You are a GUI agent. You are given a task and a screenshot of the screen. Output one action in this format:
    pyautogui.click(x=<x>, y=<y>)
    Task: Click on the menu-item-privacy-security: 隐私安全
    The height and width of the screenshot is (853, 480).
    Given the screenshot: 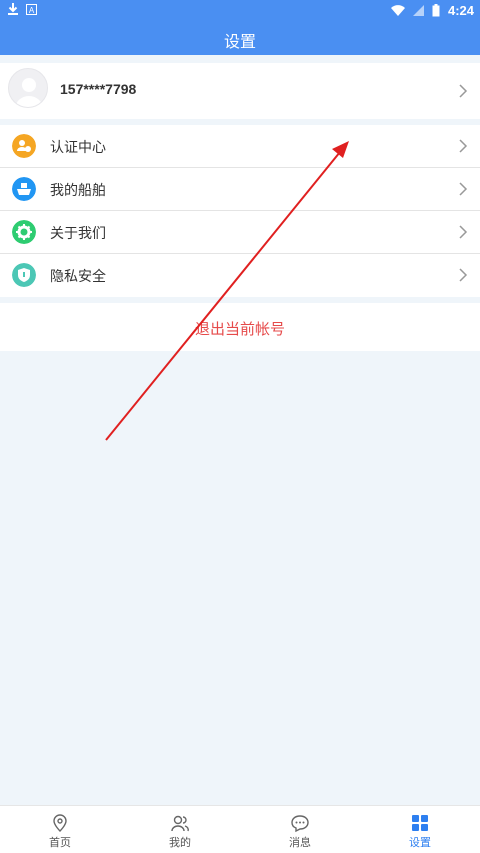 What is the action you would take?
    pyautogui.click(x=240, y=275)
    